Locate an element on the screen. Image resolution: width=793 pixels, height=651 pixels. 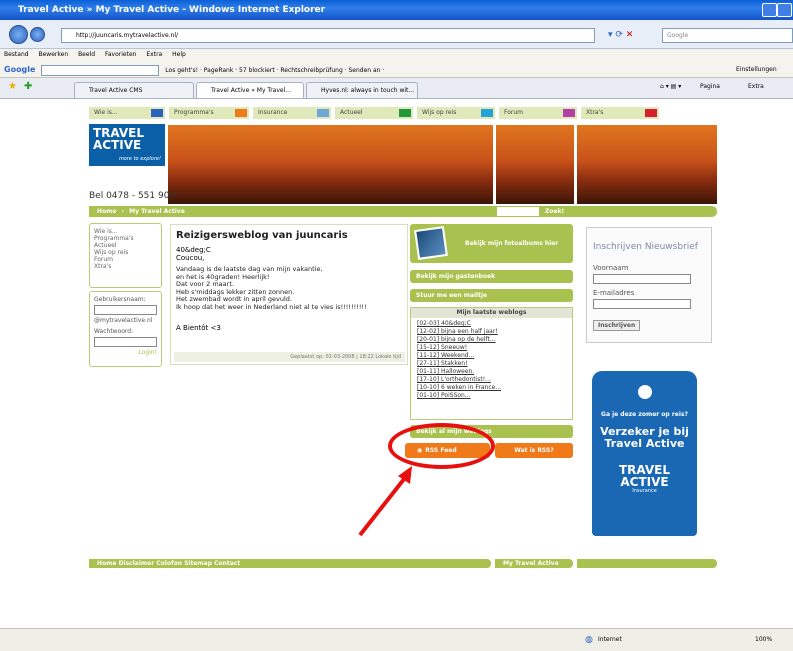
phone-number: Bel 0478 - 551 900 is located at coordinates (132, 196).